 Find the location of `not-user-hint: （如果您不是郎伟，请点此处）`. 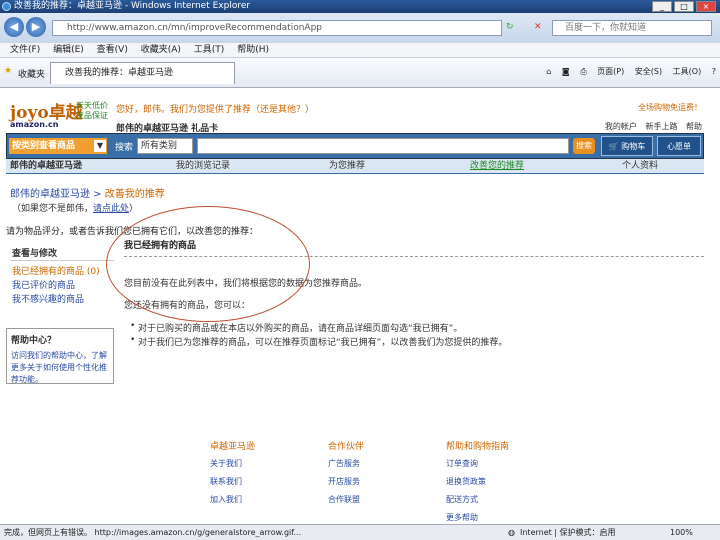

not-user-hint: （如果您不是郎伟，请点此处） is located at coordinates (75, 207).